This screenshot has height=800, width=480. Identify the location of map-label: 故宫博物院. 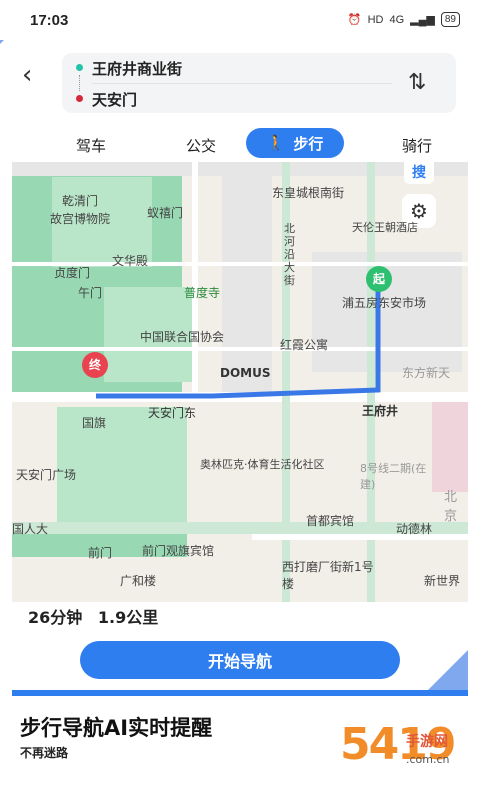
(80, 219).